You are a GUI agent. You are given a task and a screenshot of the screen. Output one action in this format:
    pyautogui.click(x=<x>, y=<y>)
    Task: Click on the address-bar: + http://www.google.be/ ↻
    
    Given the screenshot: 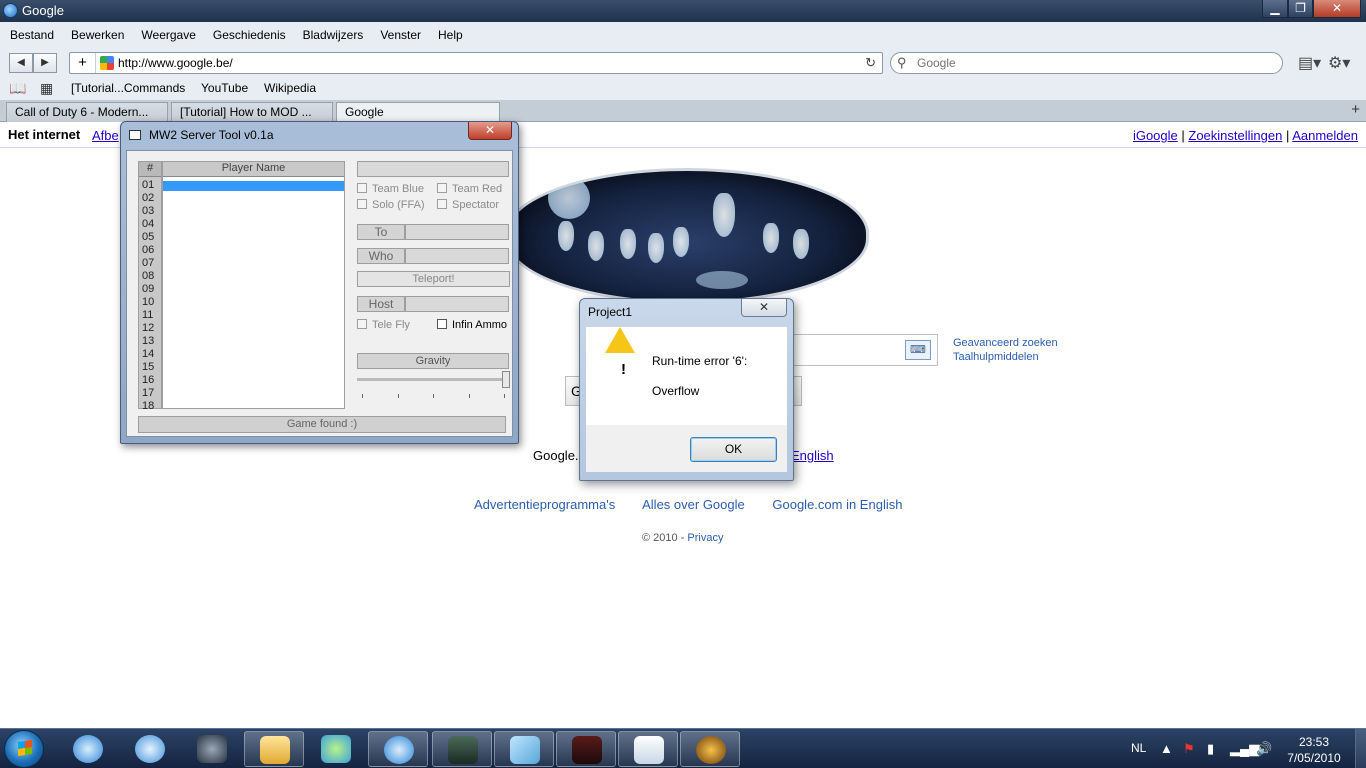 What is the action you would take?
    pyautogui.click(x=476, y=63)
    